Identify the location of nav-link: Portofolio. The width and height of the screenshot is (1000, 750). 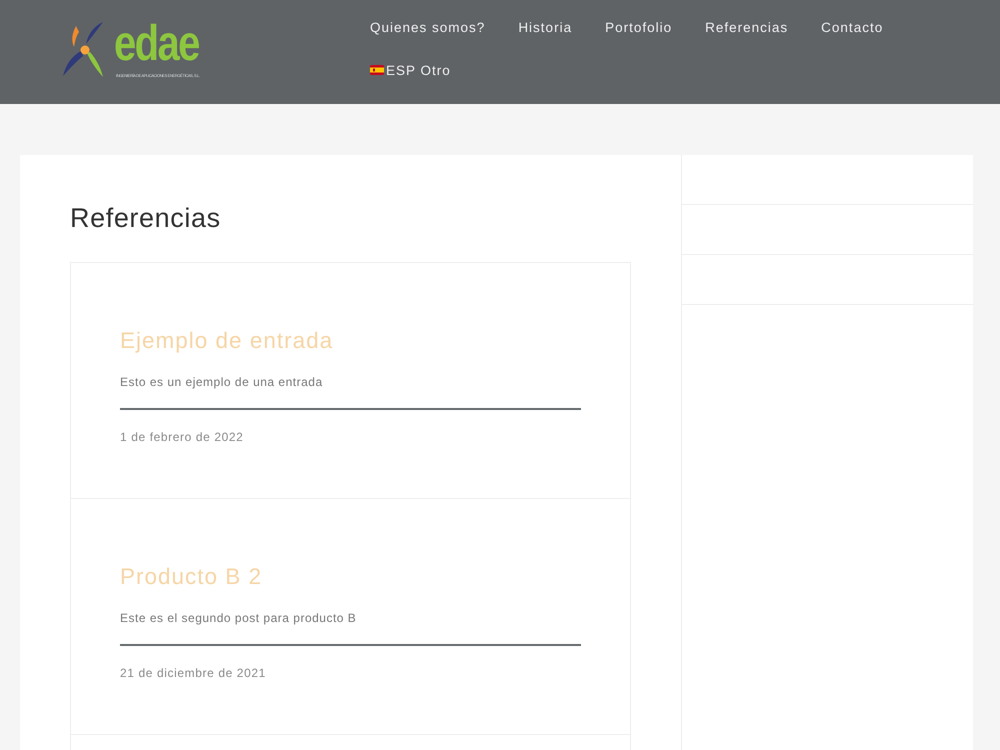
(638, 27).